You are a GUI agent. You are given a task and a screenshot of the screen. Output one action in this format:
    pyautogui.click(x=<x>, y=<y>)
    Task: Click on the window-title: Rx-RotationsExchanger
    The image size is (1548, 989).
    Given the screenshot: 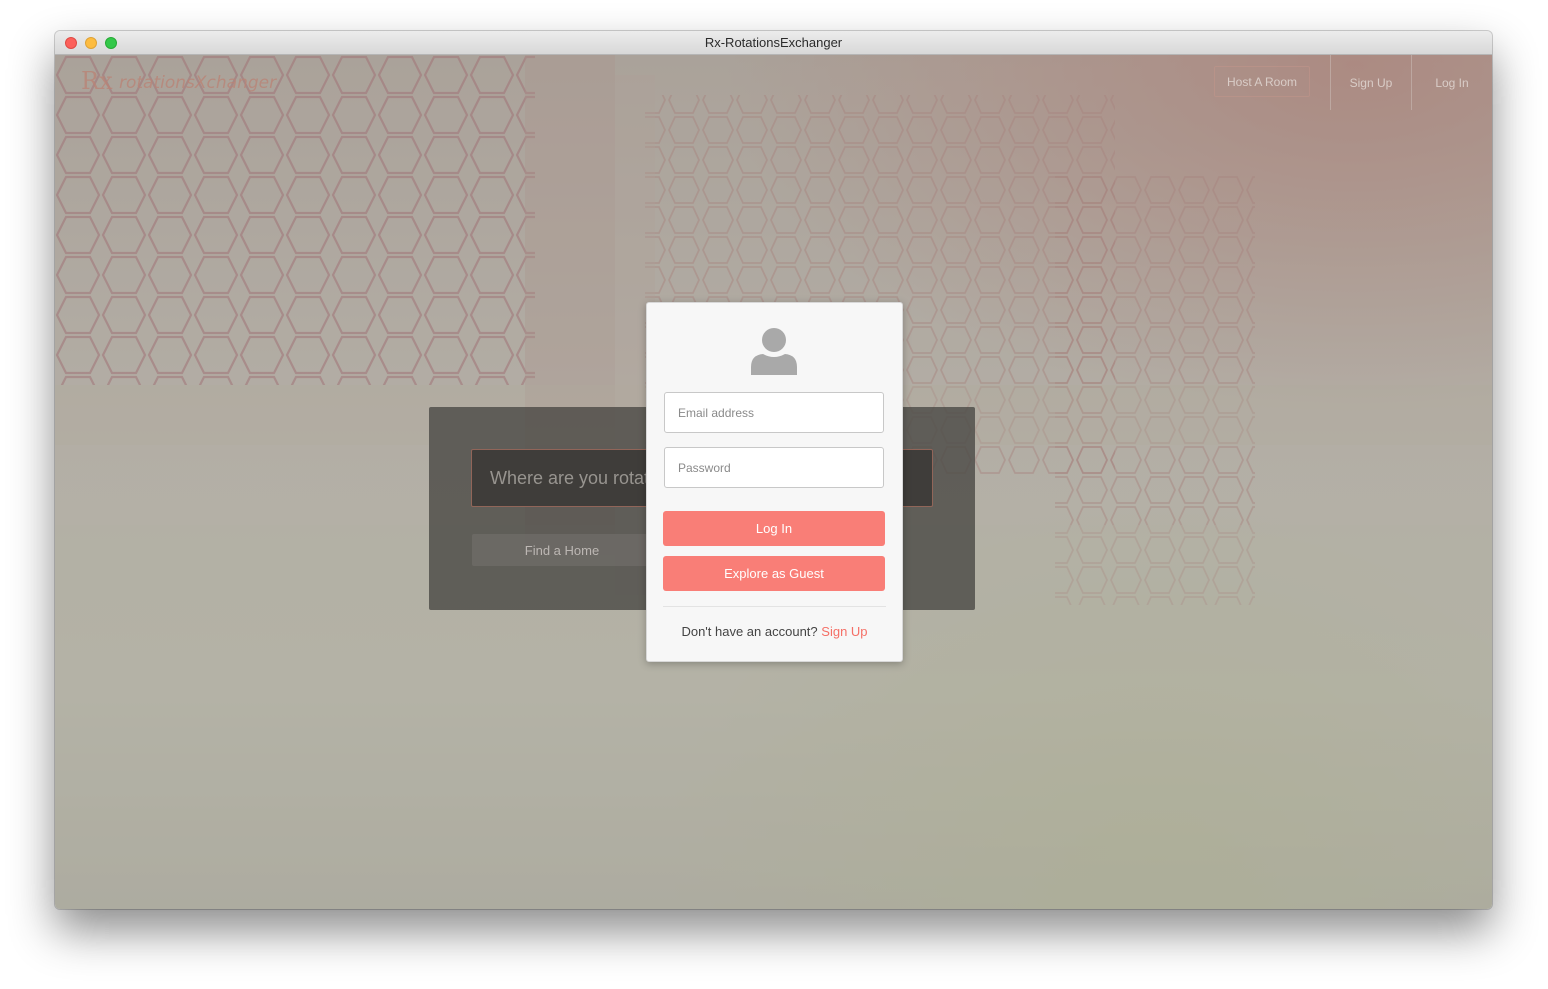 What is the action you would take?
    pyautogui.click(x=773, y=42)
    